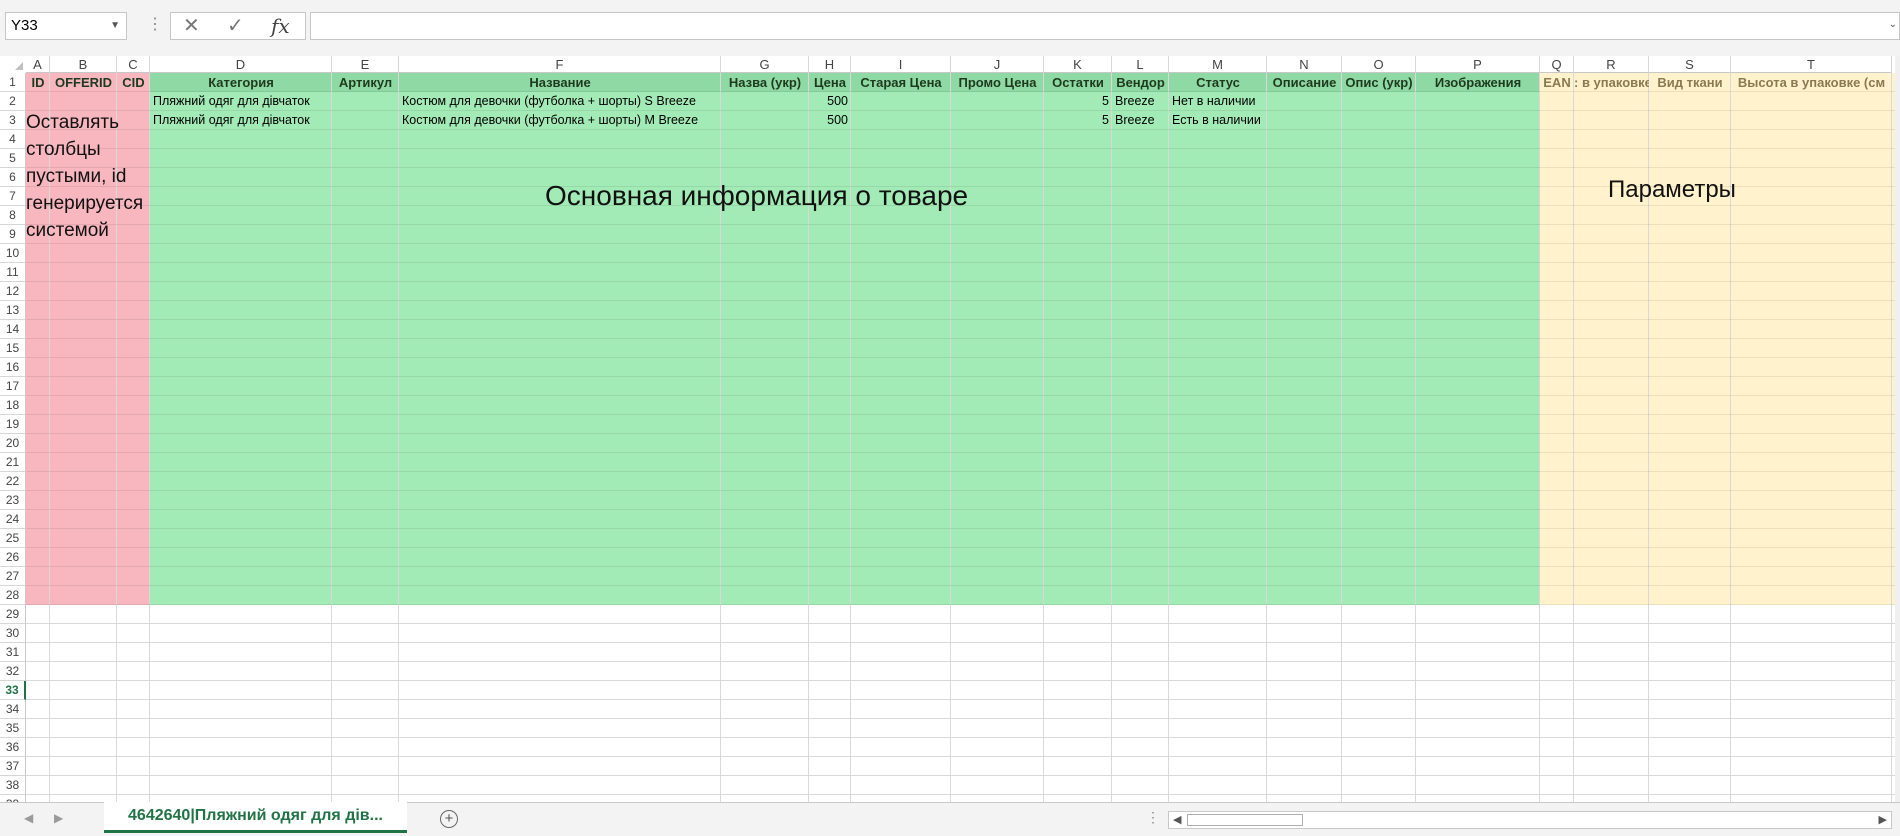 The height and width of the screenshot is (836, 1900). I want to click on row-header: 20, so click(13, 443).